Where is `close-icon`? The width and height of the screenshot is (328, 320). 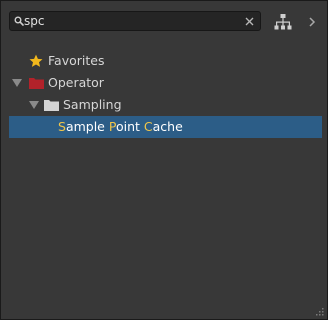 close-icon is located at coordinates (249, 21).